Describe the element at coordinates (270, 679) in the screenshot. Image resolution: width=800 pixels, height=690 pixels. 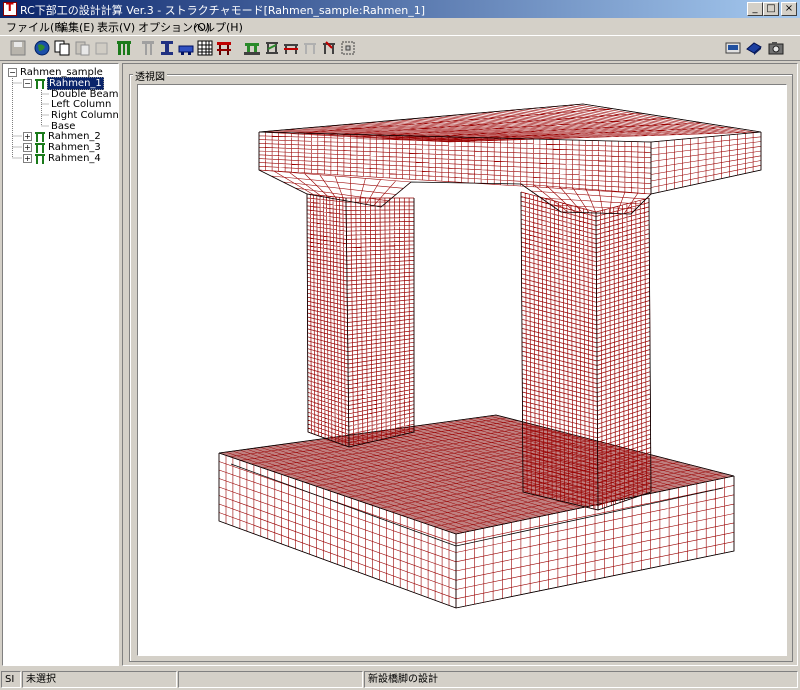
I see `status-empty` at that location.